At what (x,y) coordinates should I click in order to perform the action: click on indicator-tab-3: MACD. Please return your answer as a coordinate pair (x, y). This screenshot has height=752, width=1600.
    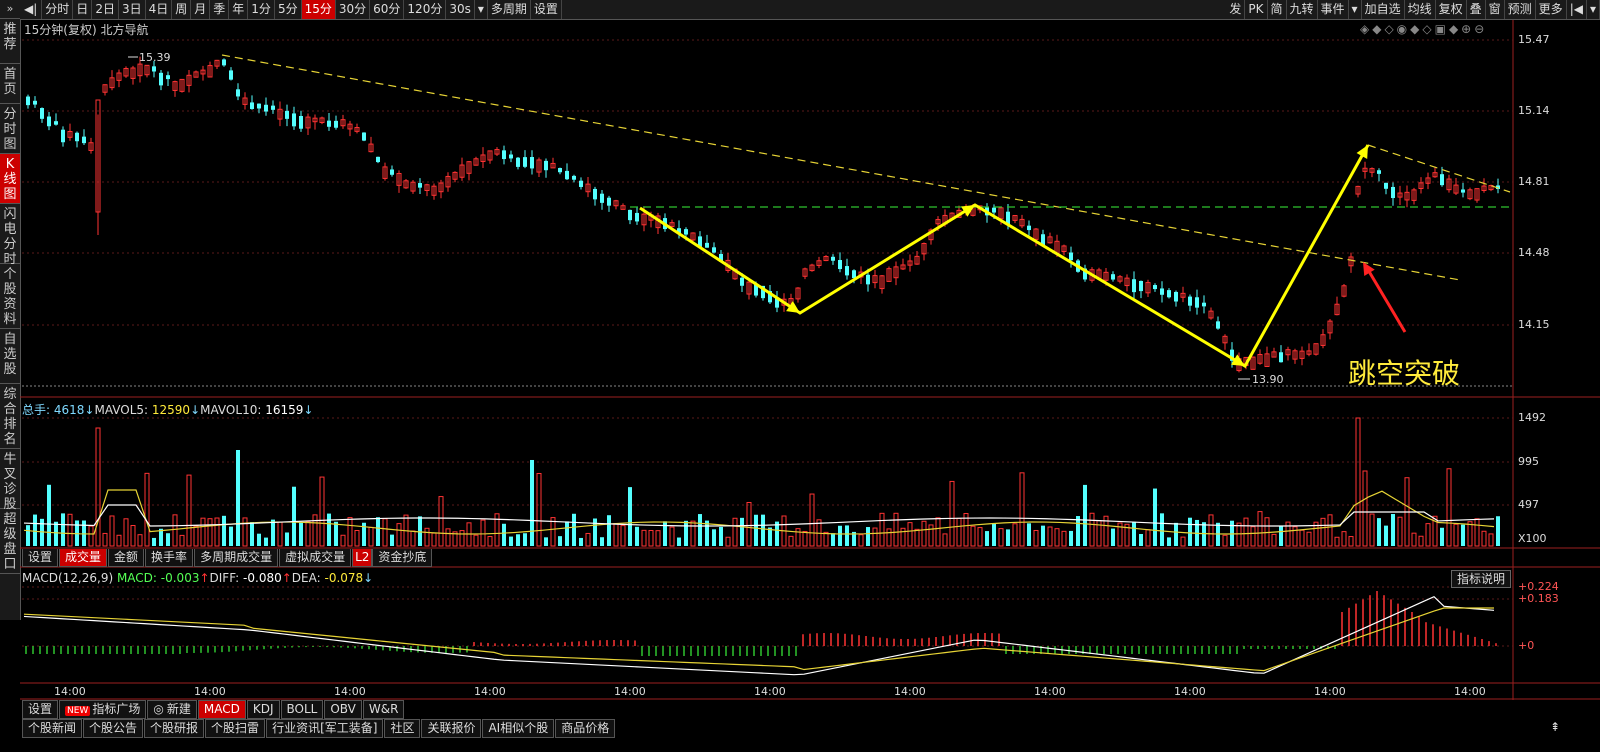
    Looking at the image, I should click on (221, 709).